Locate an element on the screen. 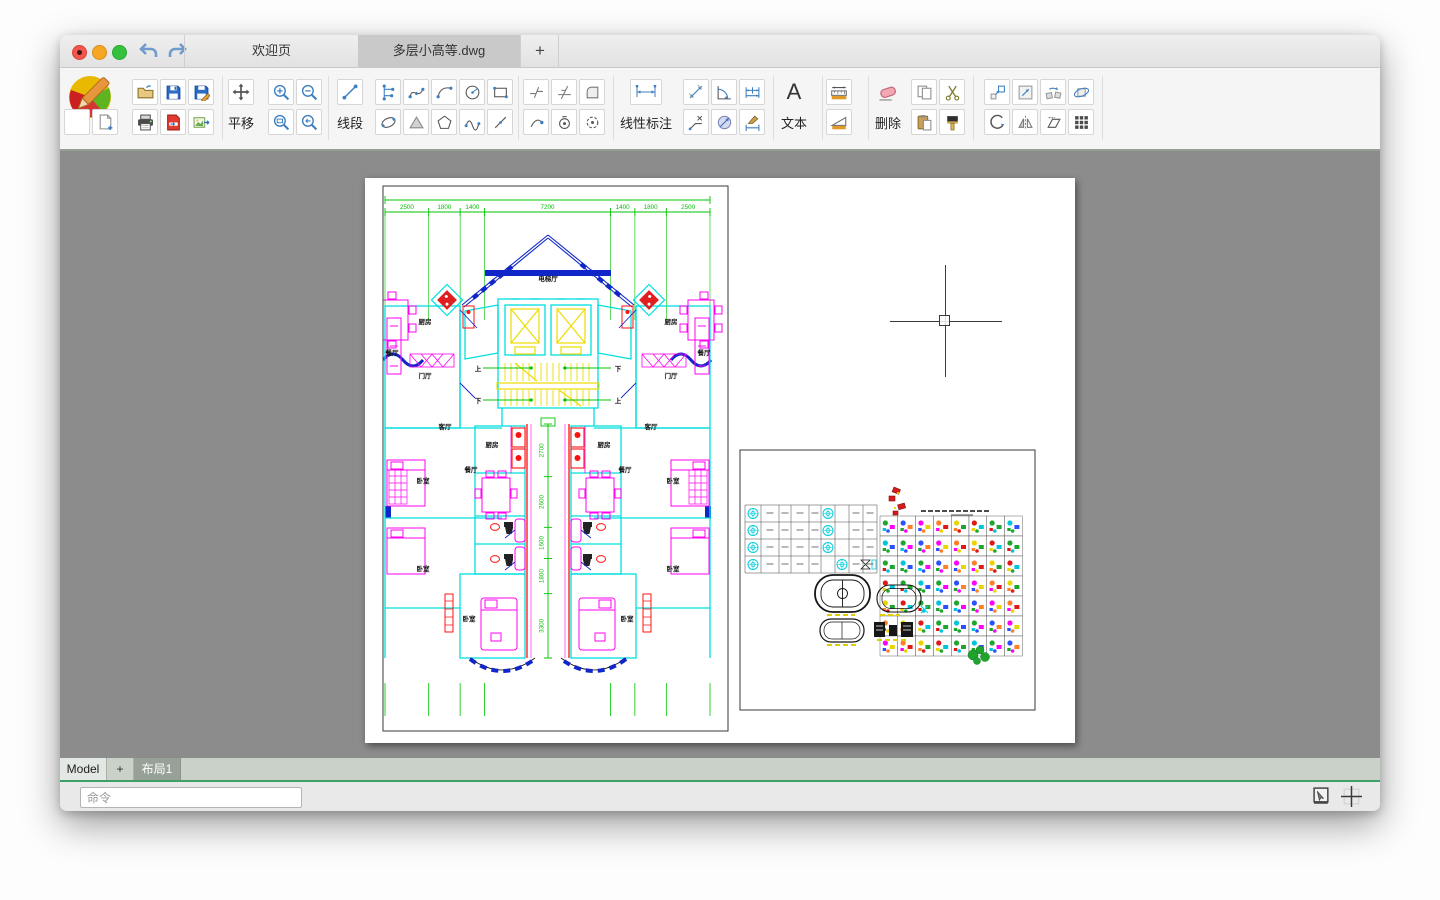 The width and height of the screenshot is (1440, 900). orbit-3d-button is located at coordinates (1081, 92).